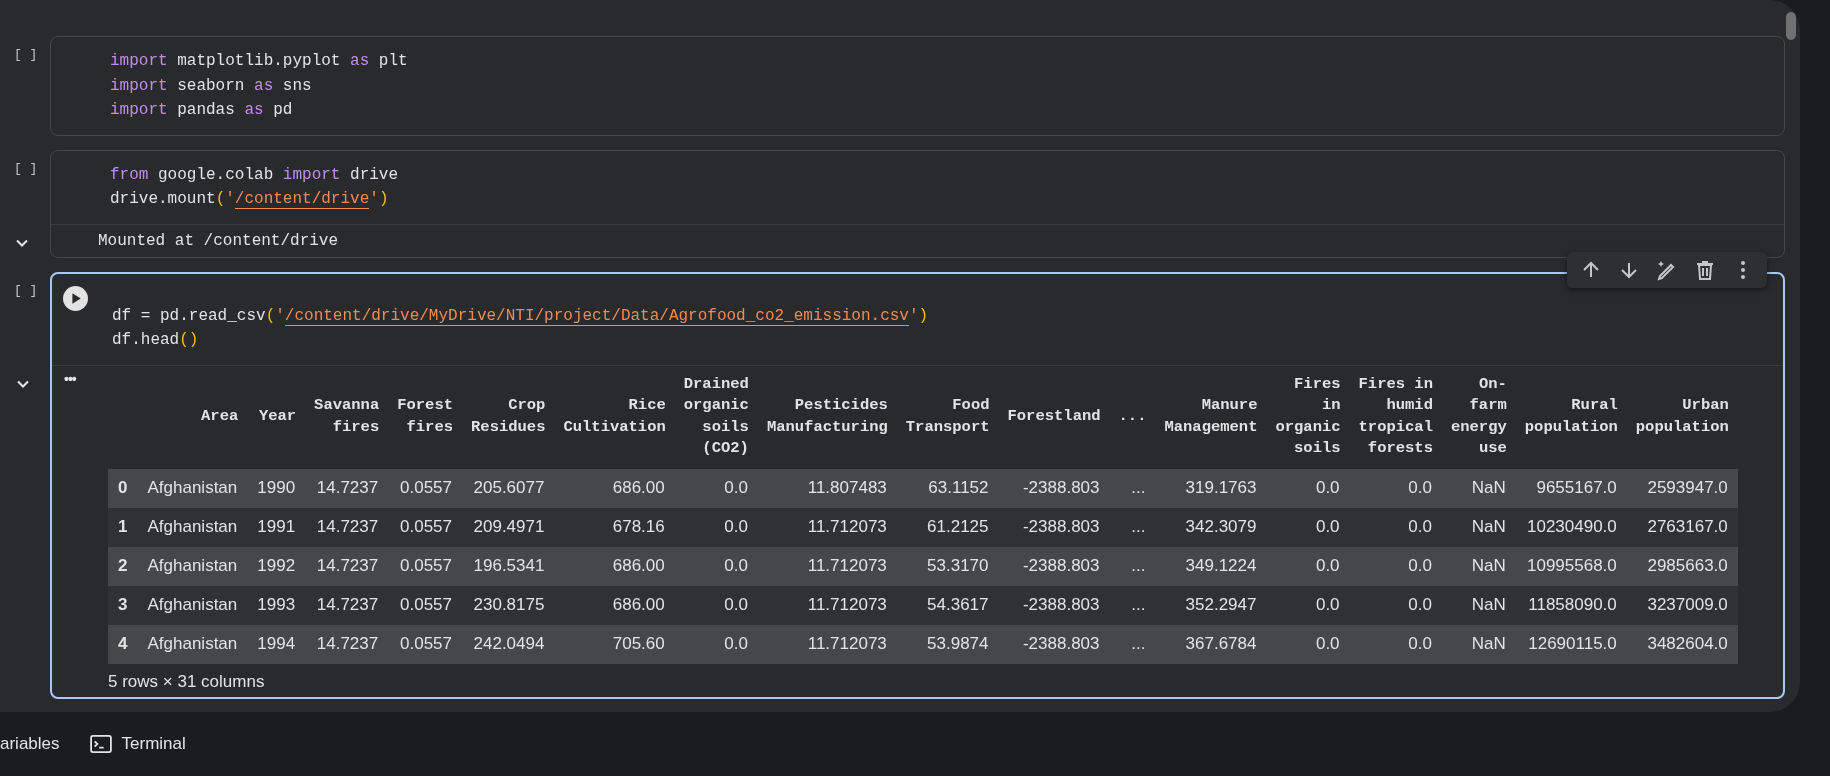 The width and height of the screenshot is (1830, 776). I want to click on column-header: Forestland, so click(1054, 416).